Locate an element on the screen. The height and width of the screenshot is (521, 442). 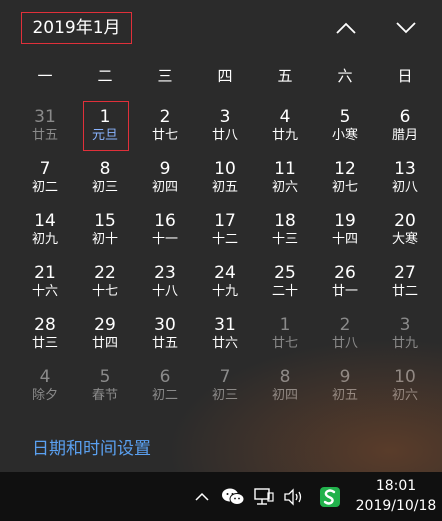
calendar-day: 30 廿五 is located at coordinates (165, 334).